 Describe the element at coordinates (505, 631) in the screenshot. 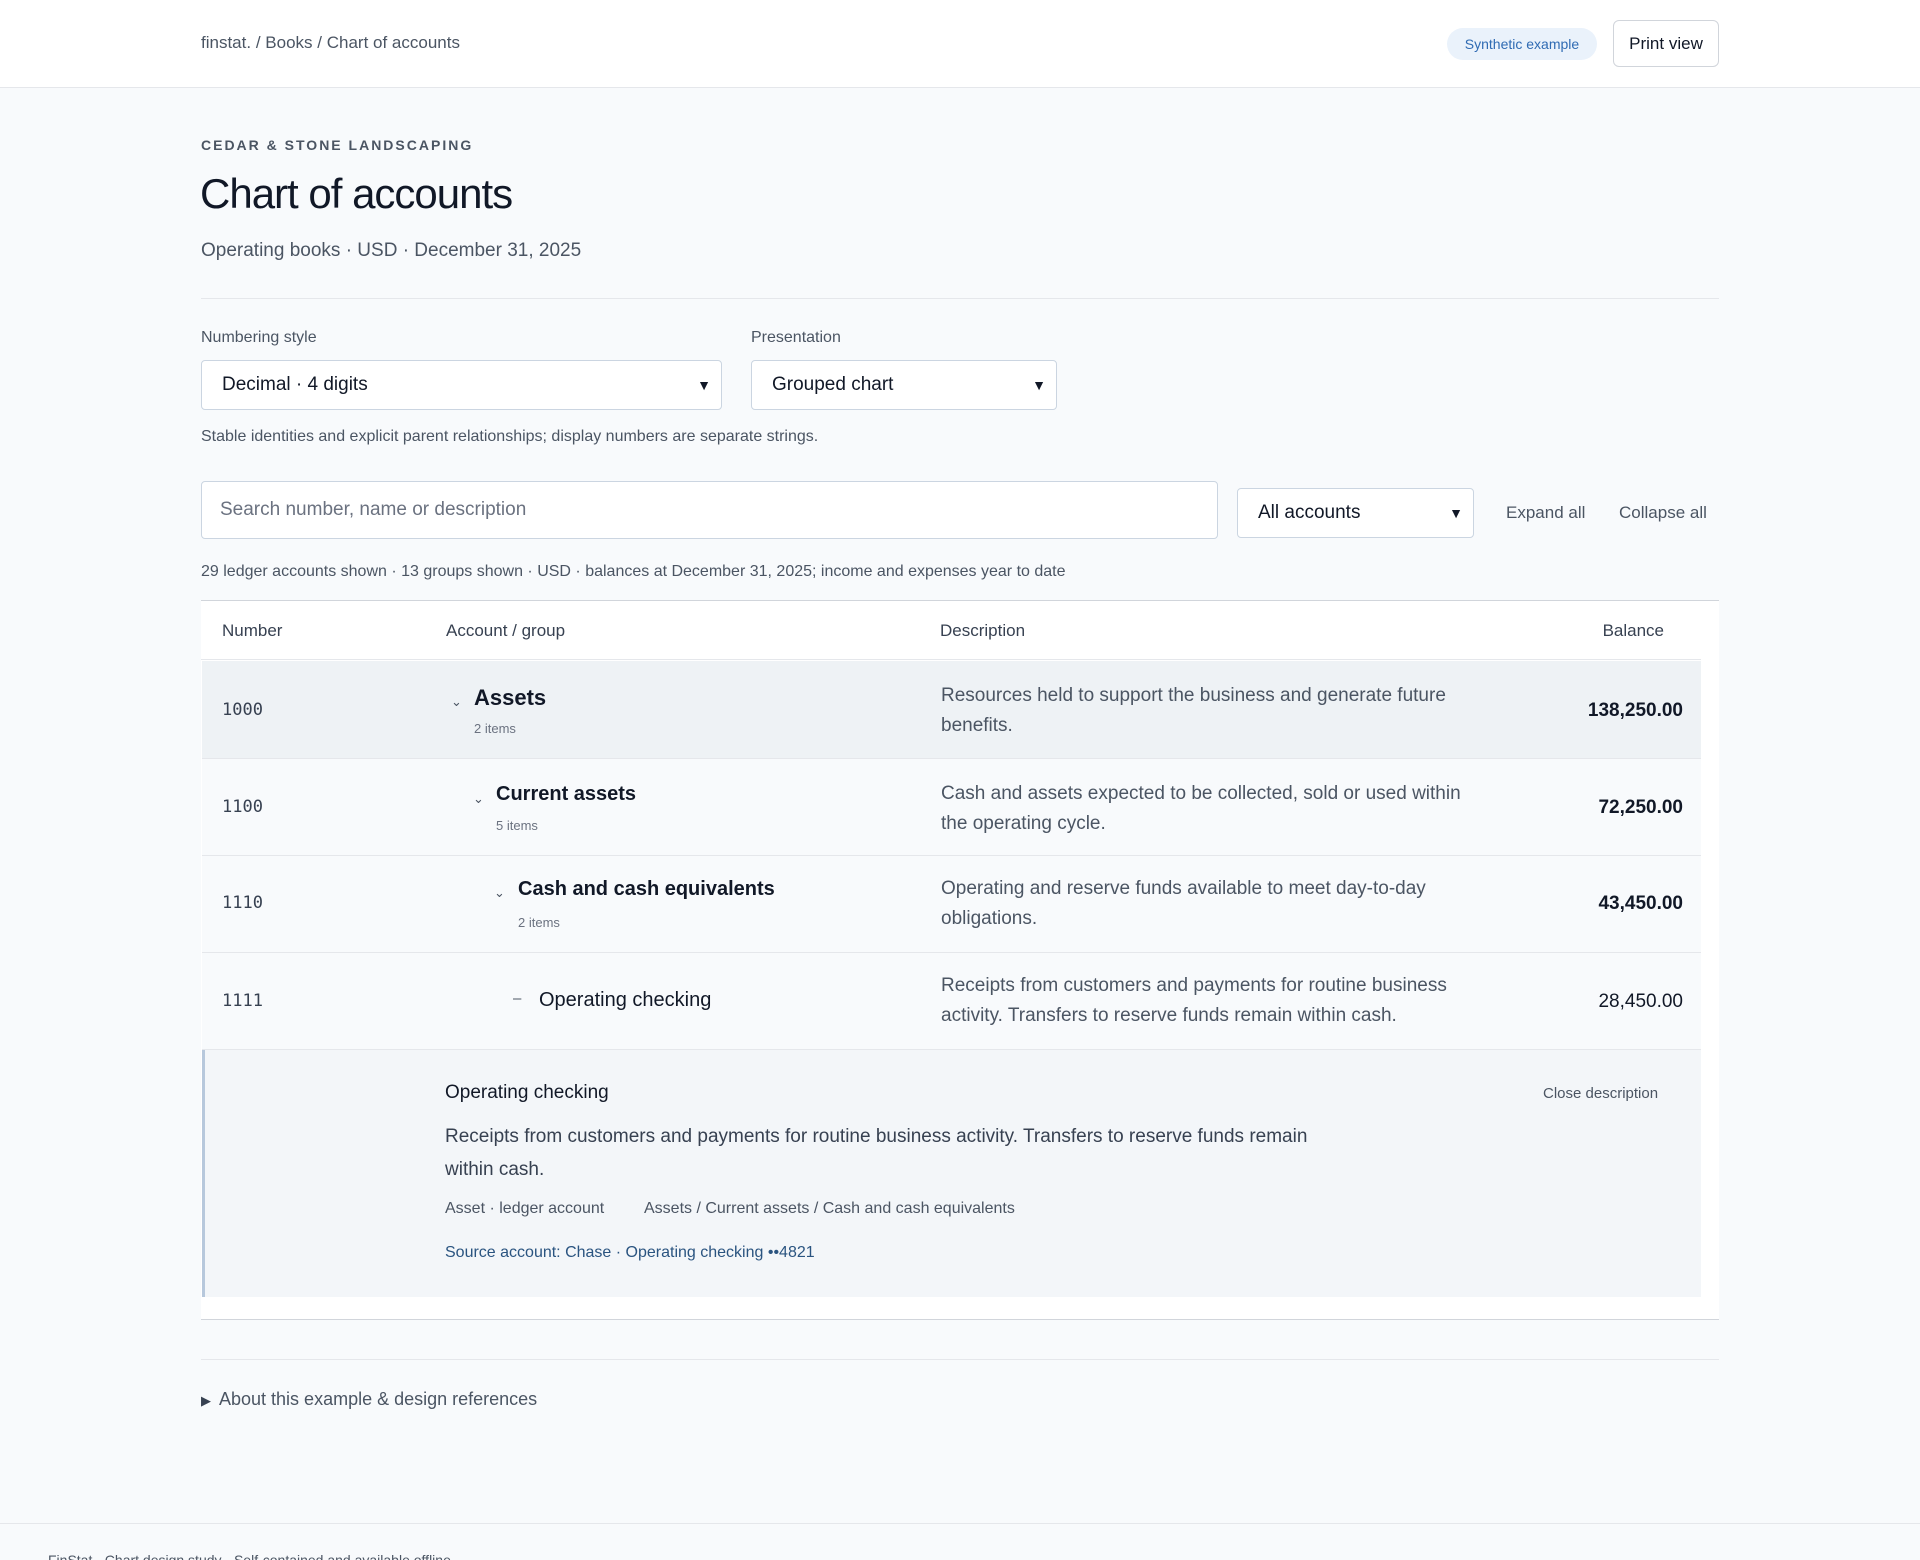

I see `column-header-account: Account / group` at that location.